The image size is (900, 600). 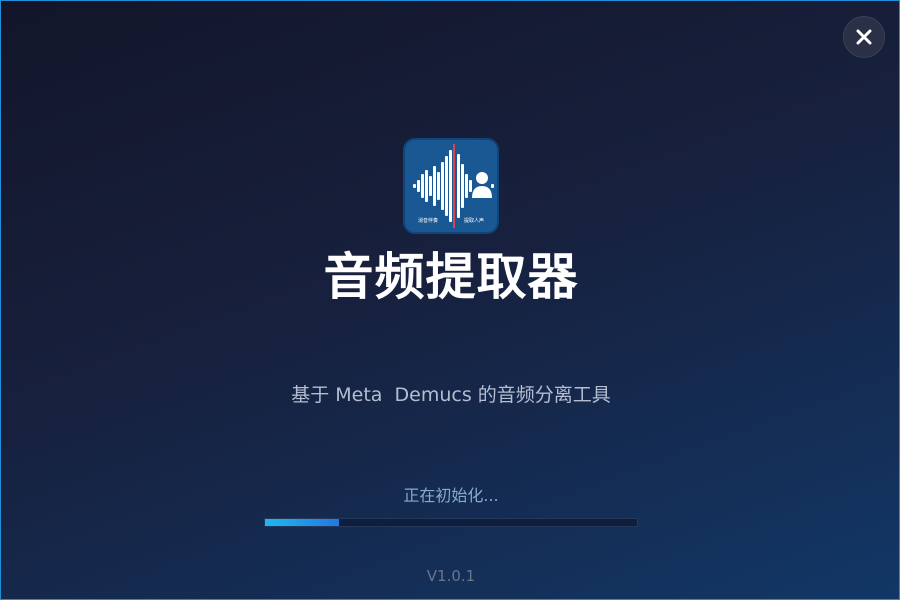 I want to click on icon-caption-right: 提取人声, so click(x=473, y=221).